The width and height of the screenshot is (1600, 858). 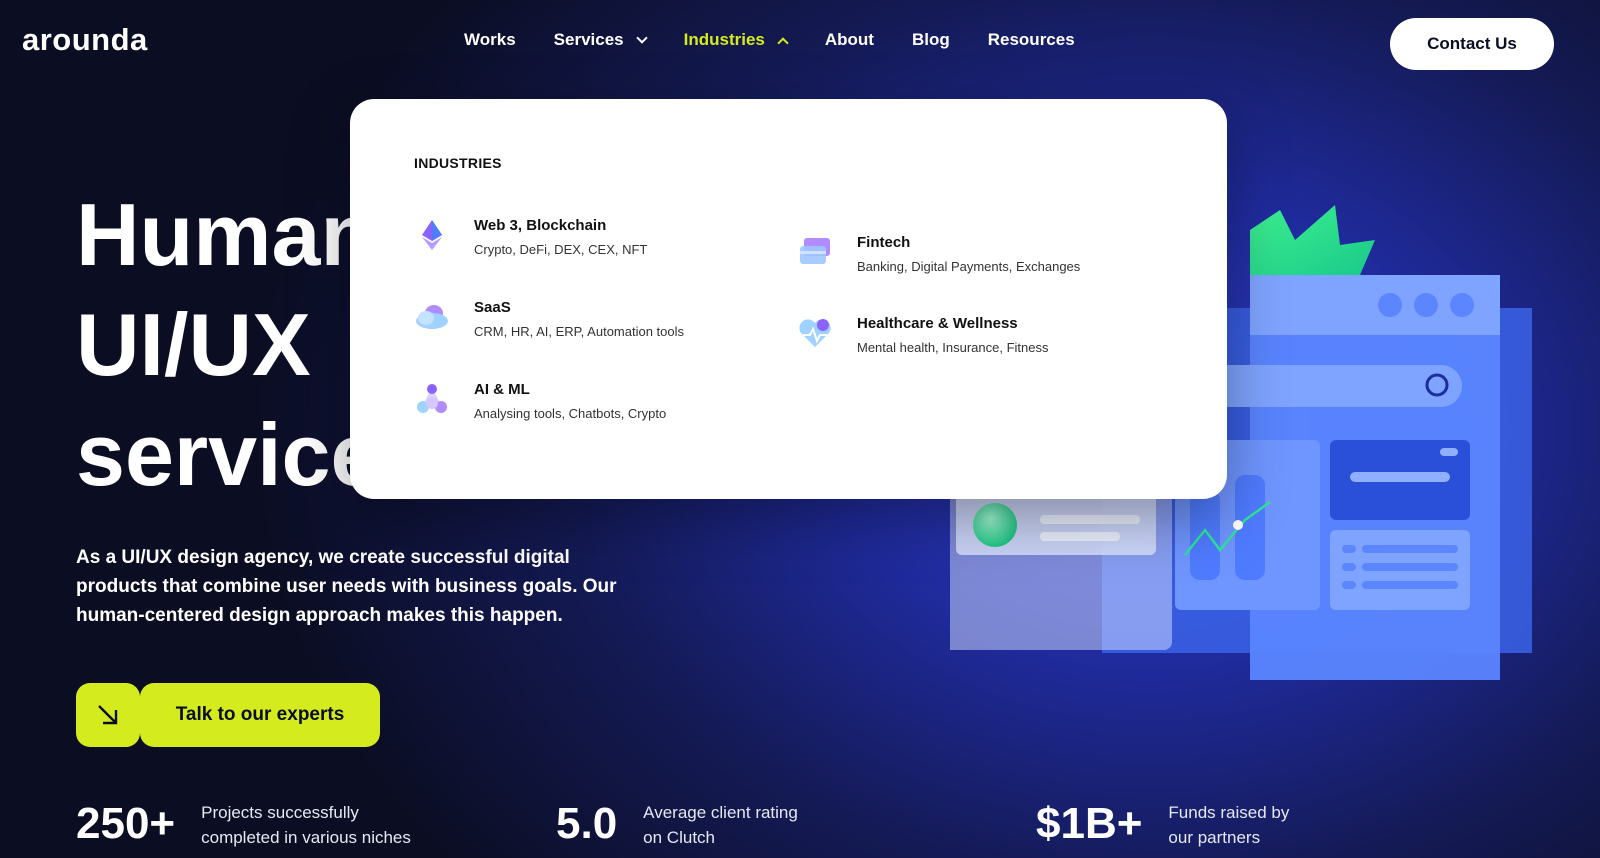 What do you see at coordinates (1089, 823) in the screenshot?
I see `stat-value: $1B+` at bounding box center [1089, 823].